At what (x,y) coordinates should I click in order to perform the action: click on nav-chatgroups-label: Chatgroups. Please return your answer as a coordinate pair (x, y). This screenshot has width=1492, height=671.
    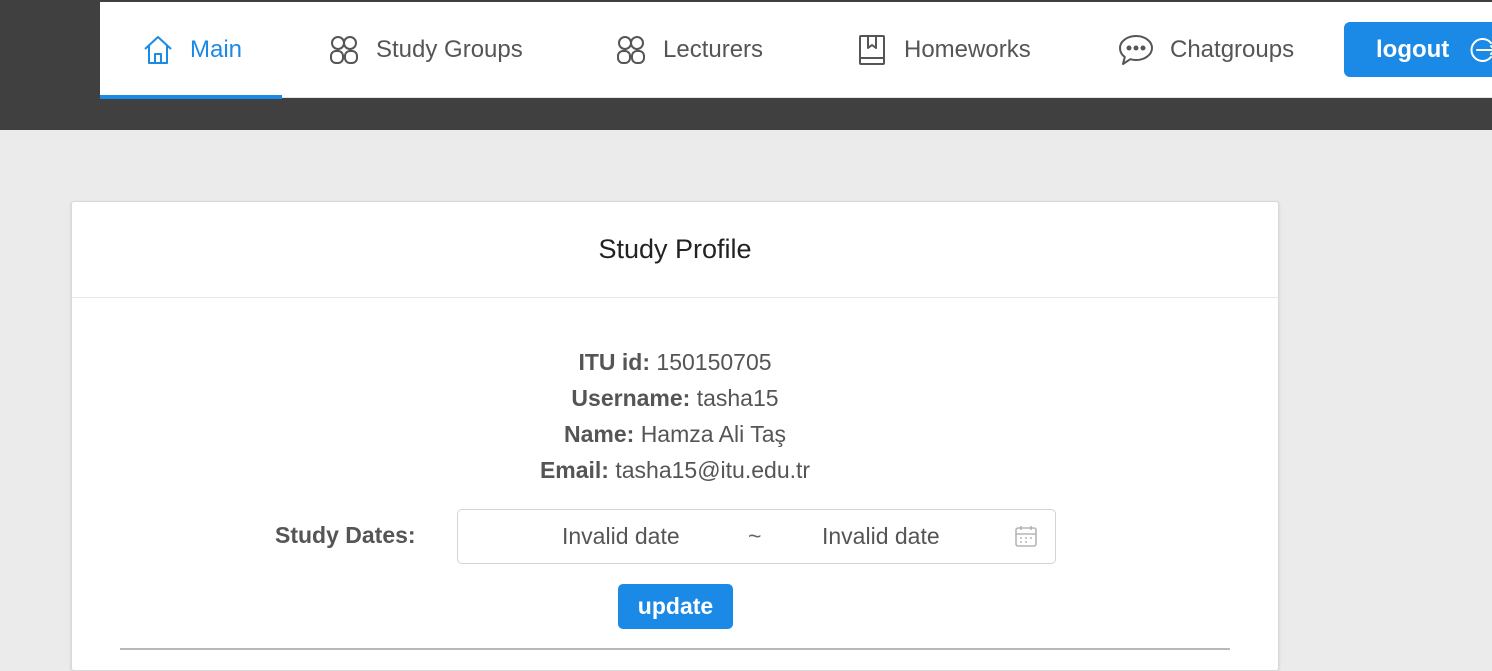
    Looking at the image, I should click on (1232, 49).